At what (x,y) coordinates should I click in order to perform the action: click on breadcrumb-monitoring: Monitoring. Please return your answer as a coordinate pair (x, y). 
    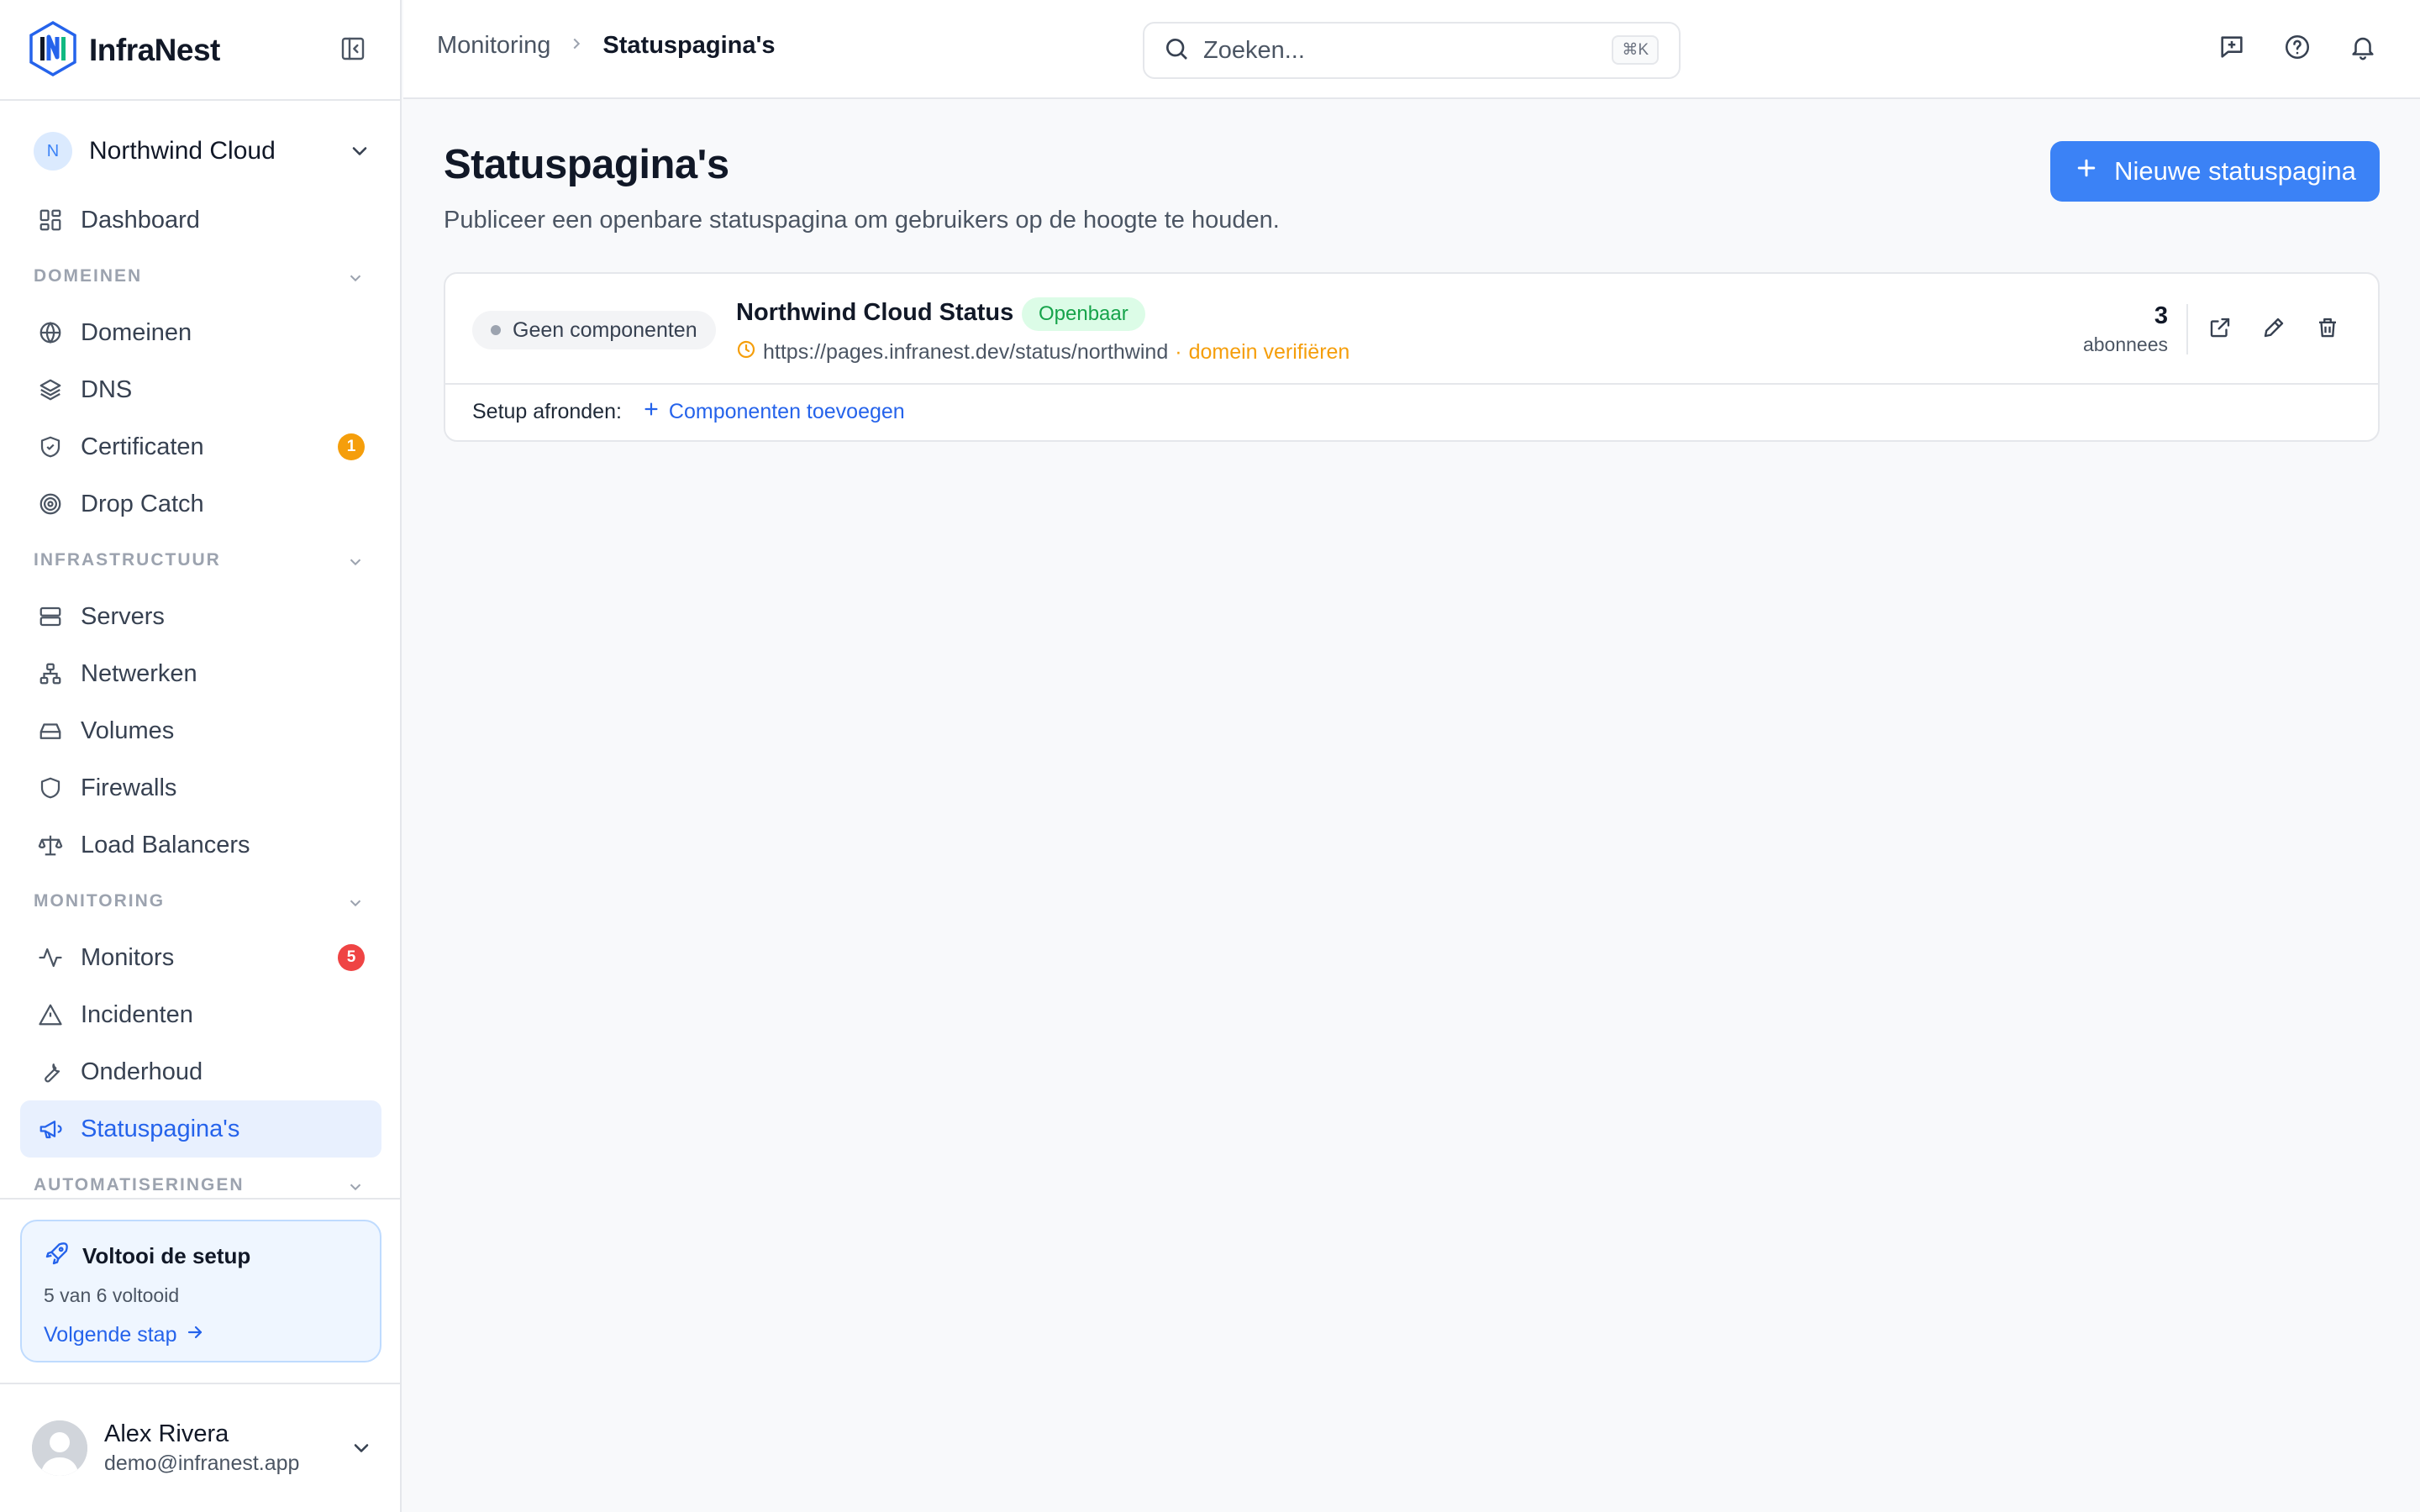
    Looking at the image, I should click on (494, 46).